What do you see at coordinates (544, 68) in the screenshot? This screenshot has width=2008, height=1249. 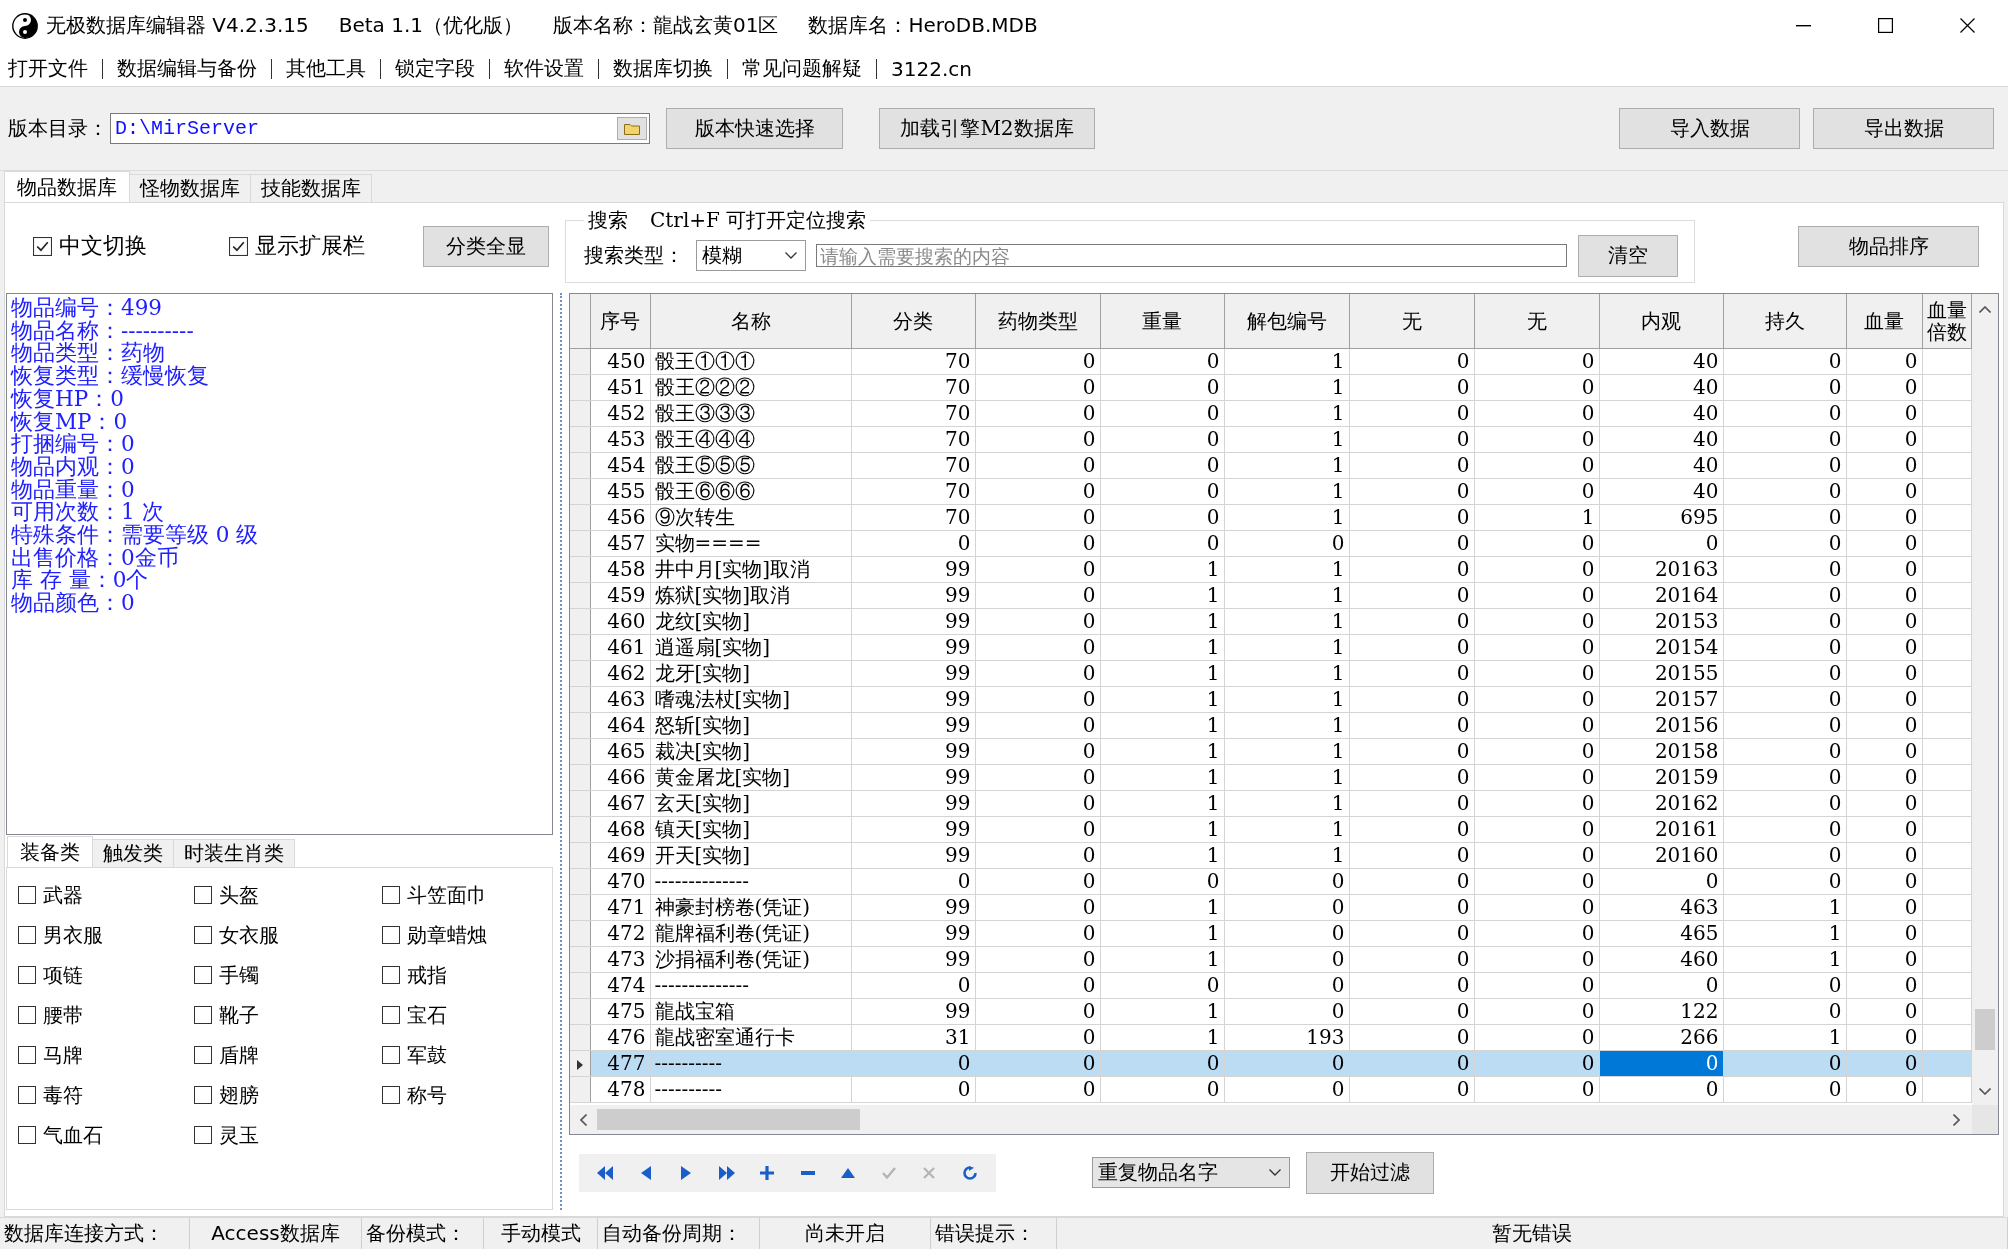 I see `menu-item: 软件设置` at bounding box center [544, 68].